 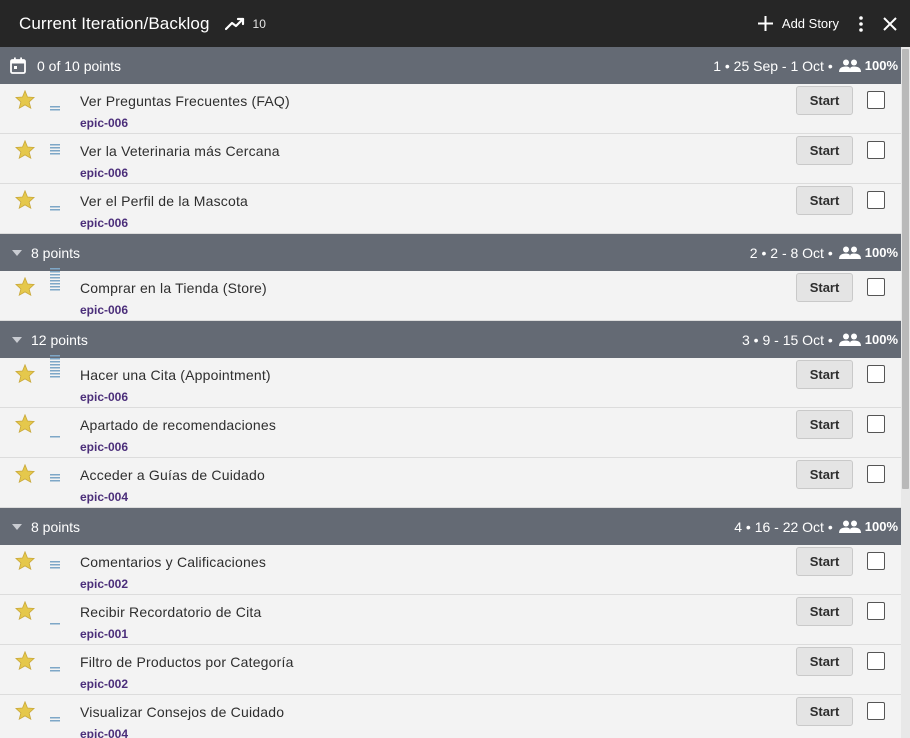 I want to click on story-title: Visualizar Consejos de Cuidado, so click(x=182, y=712).